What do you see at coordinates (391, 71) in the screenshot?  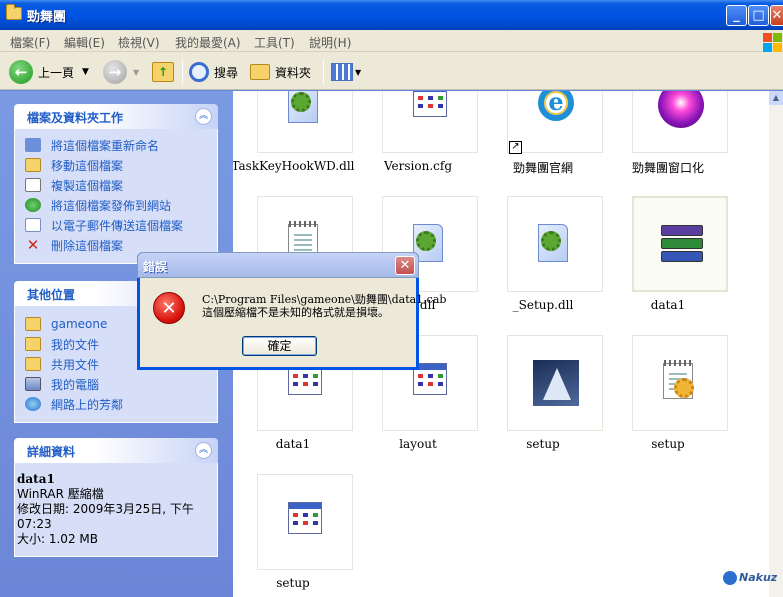 I see `toolbar: ← 上一頁 ▼ → ▼ ↑ 搜尋 資料夾 ▼` at bounding box center [391, 71].